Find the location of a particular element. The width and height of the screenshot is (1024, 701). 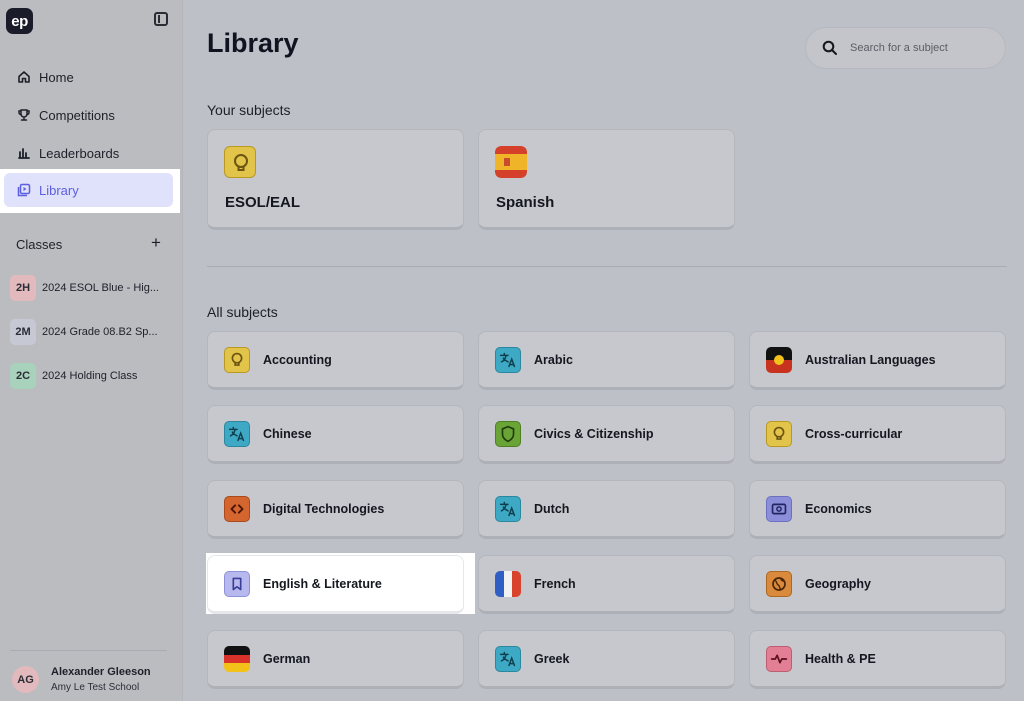

subject-label: Geography is located at coordinates (838, 583).